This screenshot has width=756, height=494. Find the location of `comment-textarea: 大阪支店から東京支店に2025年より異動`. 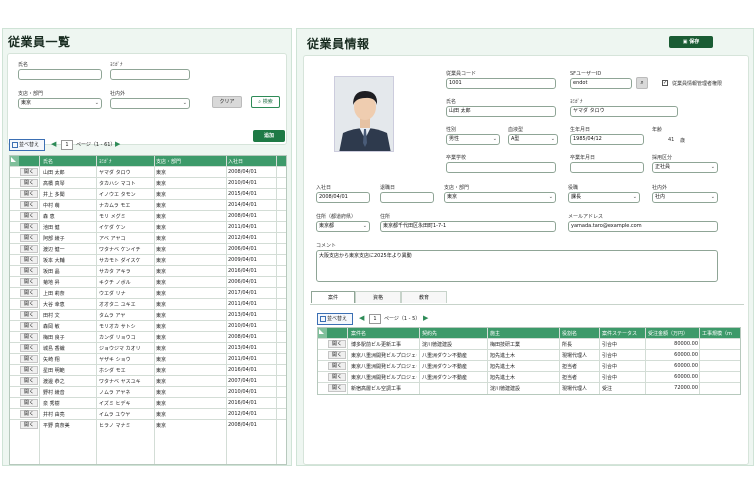

comment-textarea: 大阪支店から東京支店に2025年より異動 is located at coordinates (517, 266).